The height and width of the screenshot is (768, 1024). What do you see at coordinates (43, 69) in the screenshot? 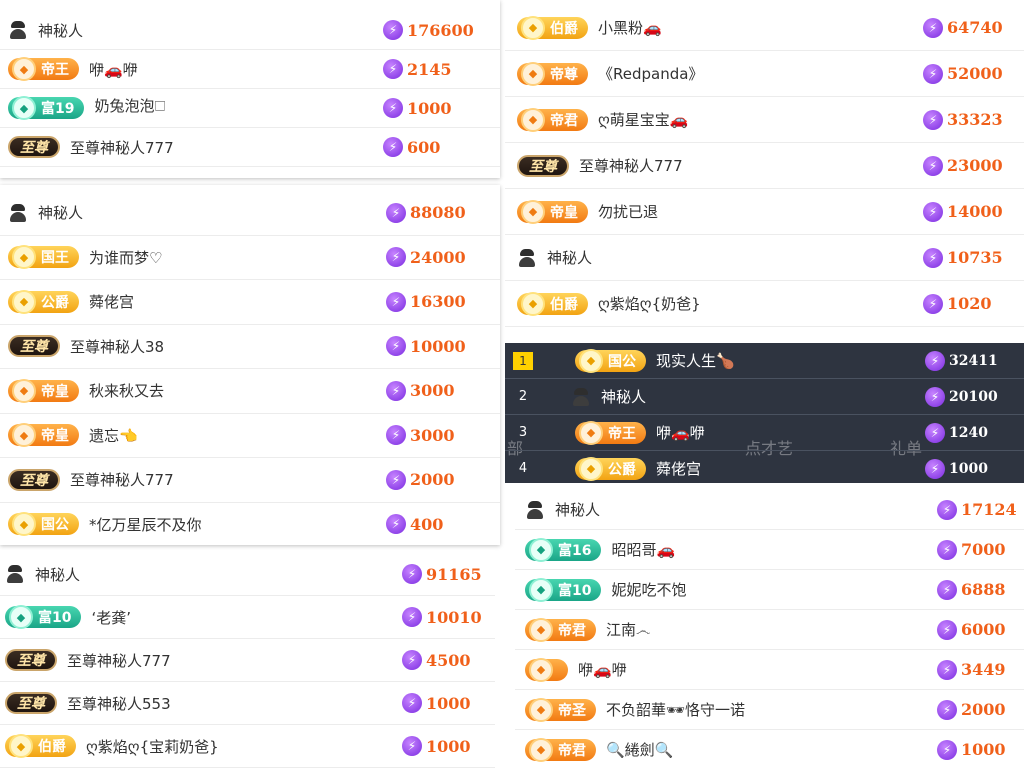
I see `rank-badge: ◆ 帝王` at bounding box center [43, 69].